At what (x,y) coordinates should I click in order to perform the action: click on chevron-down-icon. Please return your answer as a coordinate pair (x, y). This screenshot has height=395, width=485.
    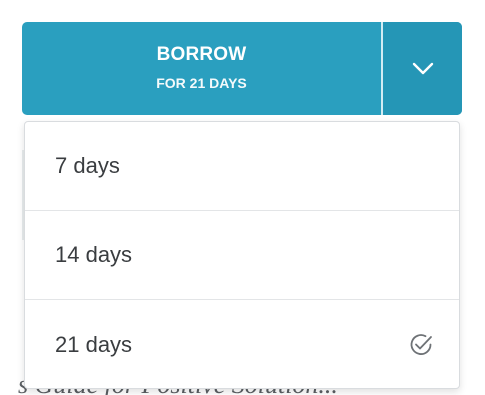
    Looking at the image, I should click on (422, 68).